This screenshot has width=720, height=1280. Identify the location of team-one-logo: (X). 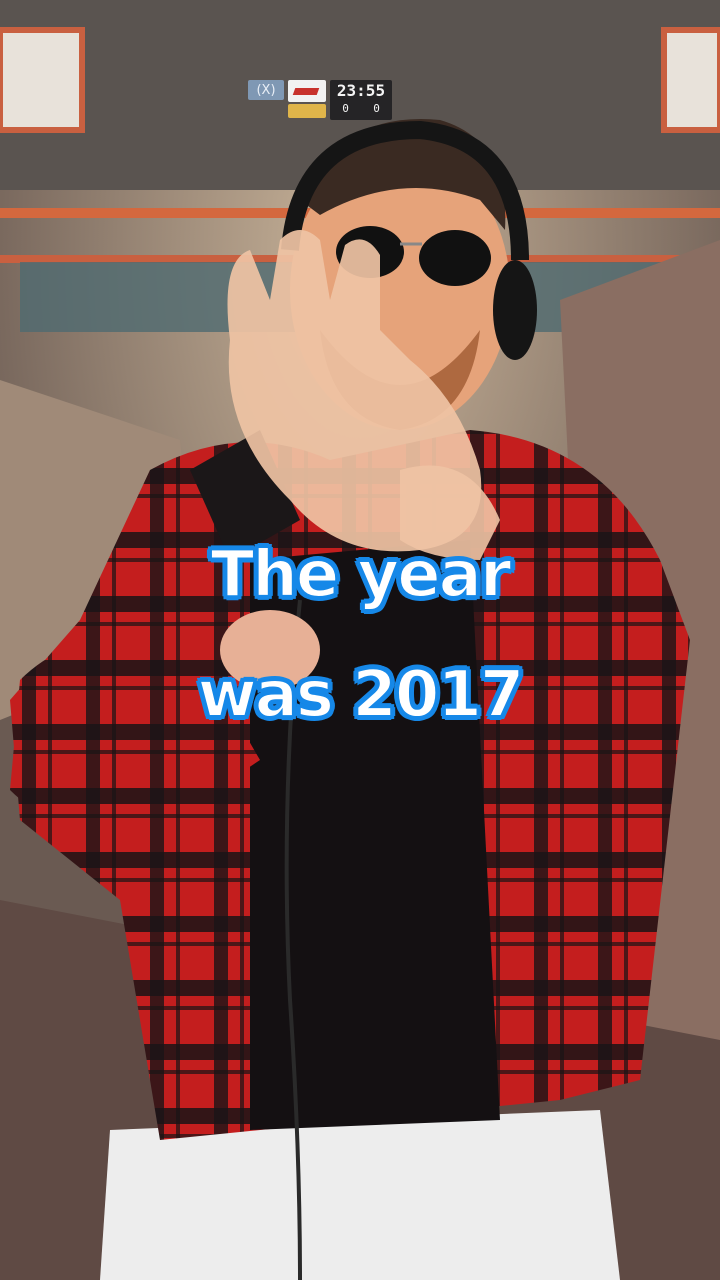
(266, 90).